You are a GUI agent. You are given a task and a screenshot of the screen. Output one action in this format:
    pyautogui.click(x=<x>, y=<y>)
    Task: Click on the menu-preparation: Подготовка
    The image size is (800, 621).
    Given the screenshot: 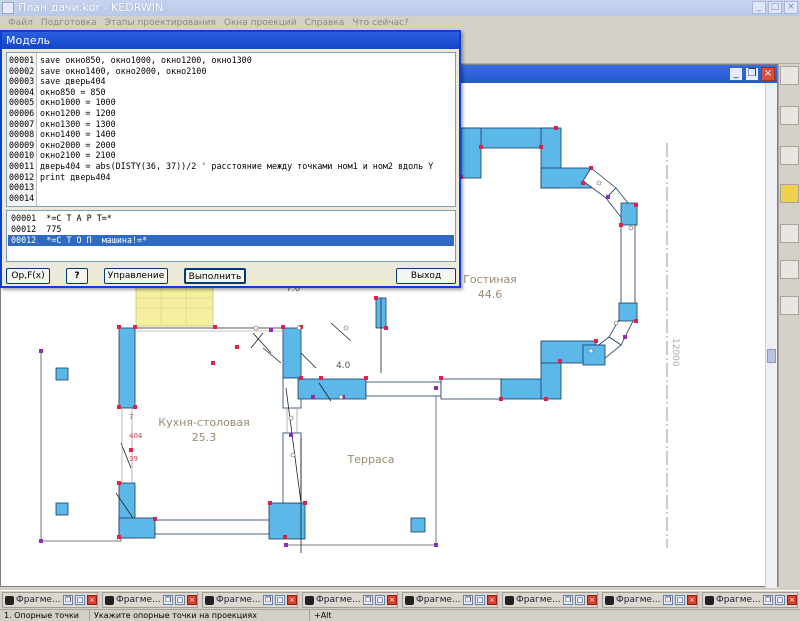 What is the action you would take?
    pyautogui.click(x=69, y=23)
    